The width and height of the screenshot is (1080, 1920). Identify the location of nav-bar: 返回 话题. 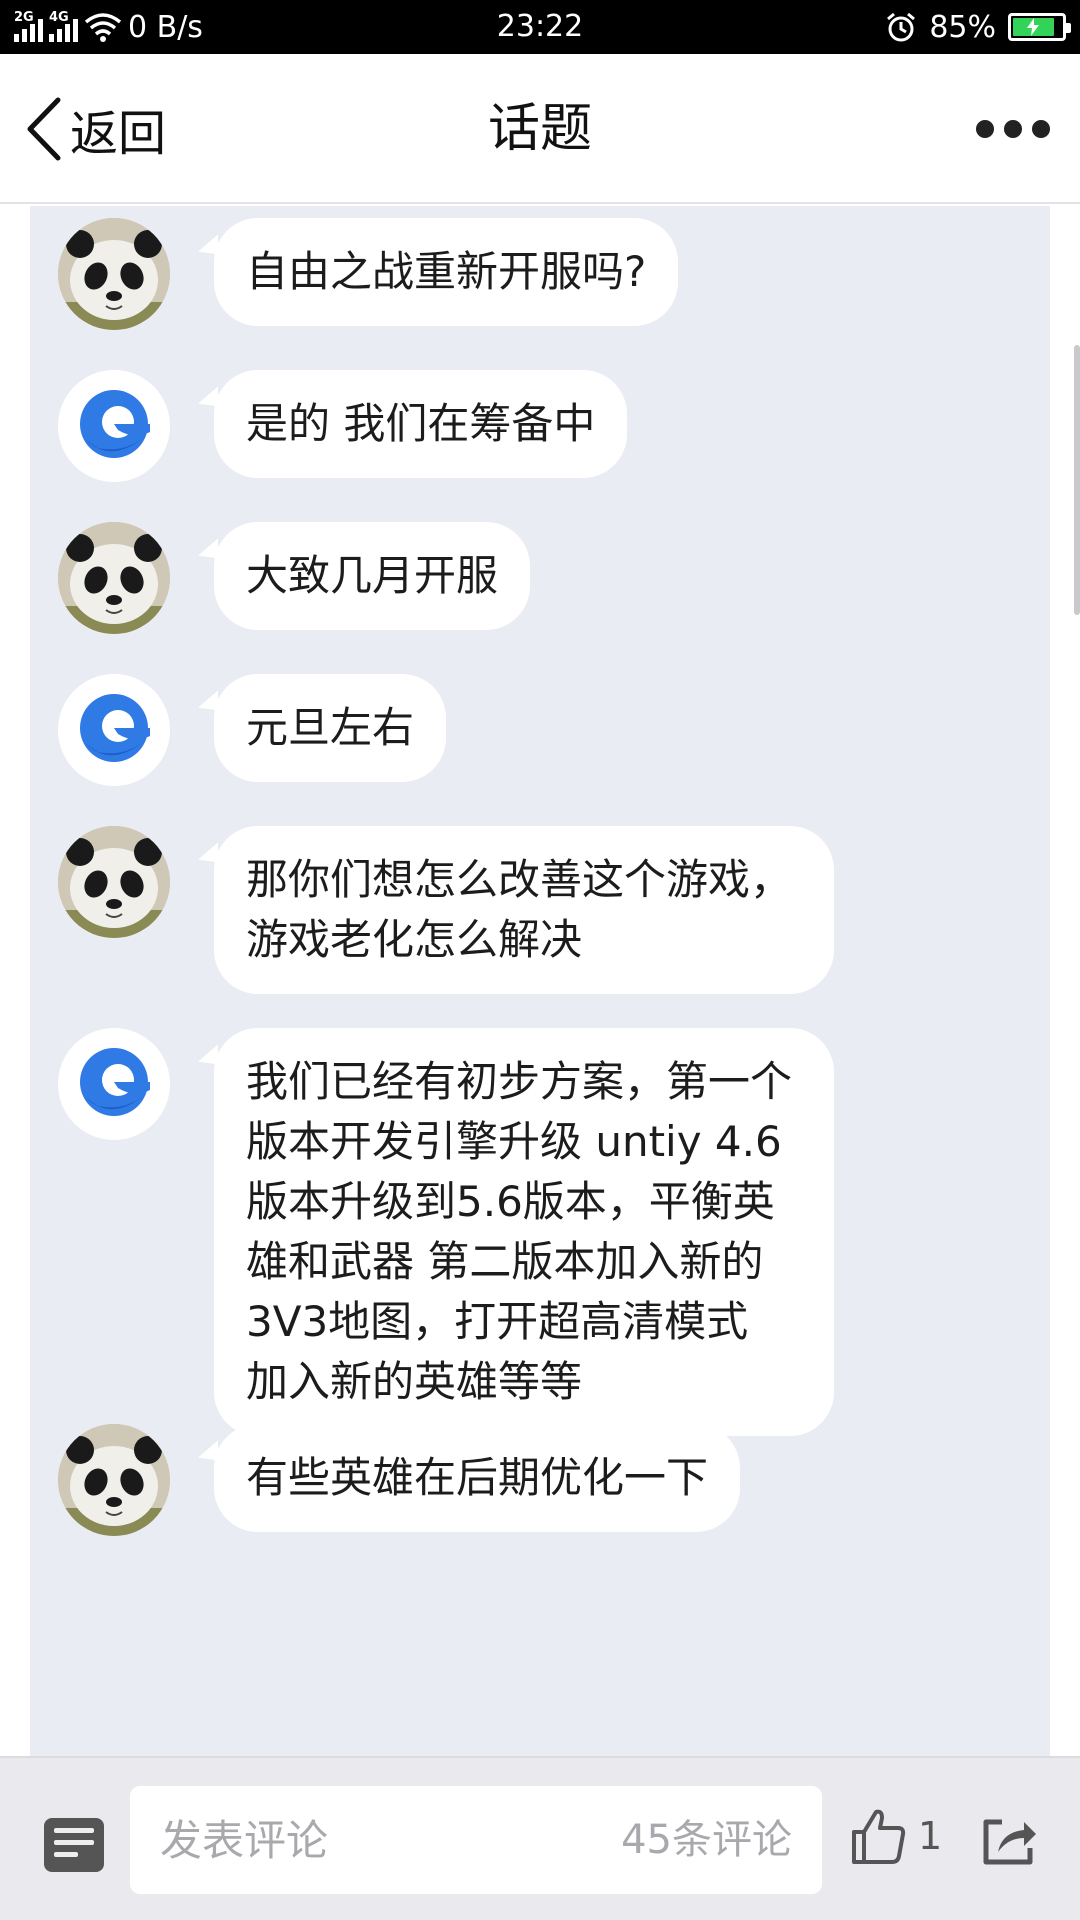
(540, 129).